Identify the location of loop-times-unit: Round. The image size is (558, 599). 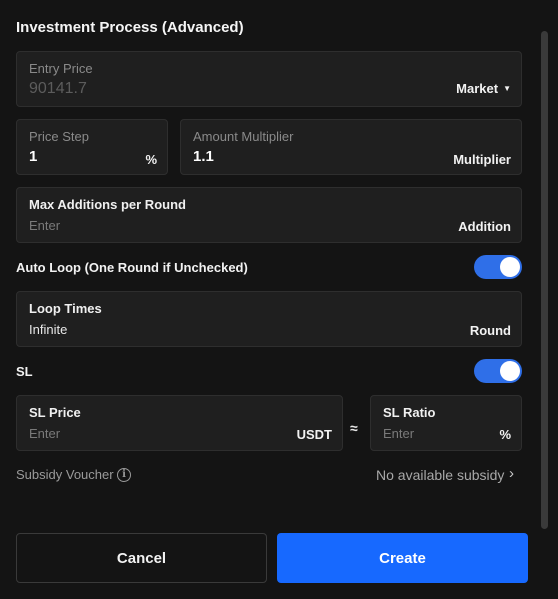
(490, 330).